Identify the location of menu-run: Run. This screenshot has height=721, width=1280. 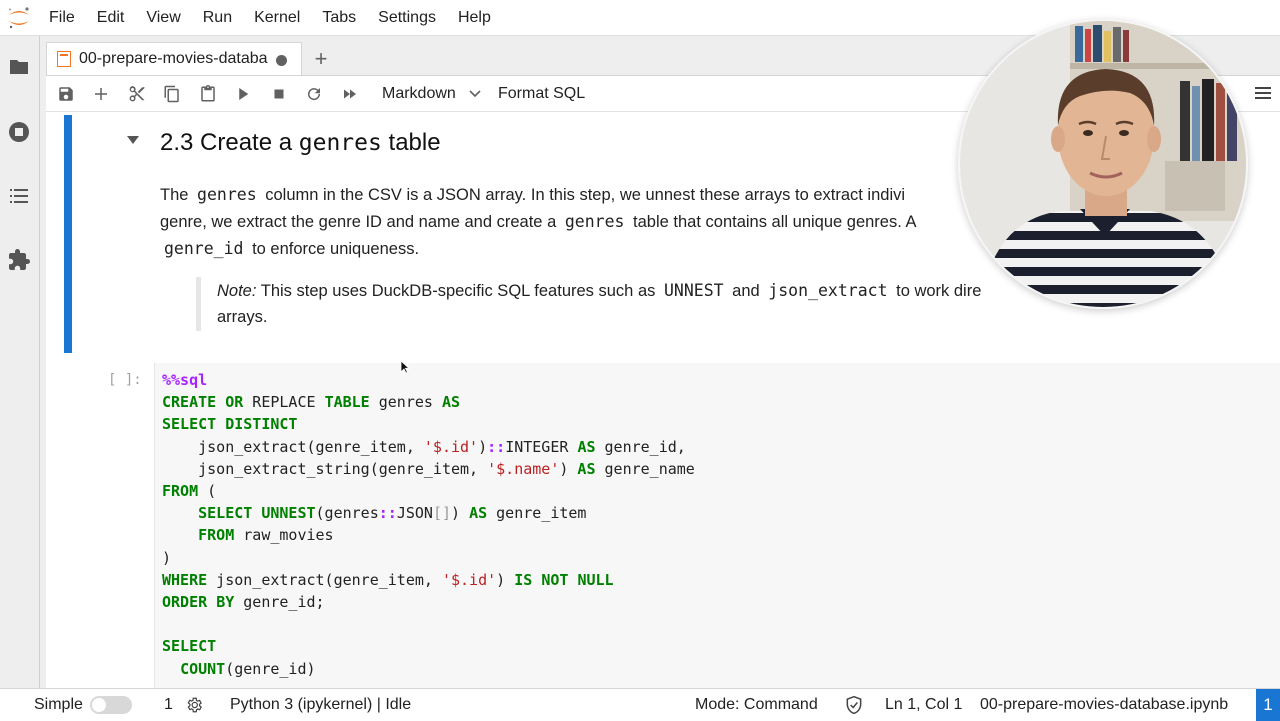
(217, 18).